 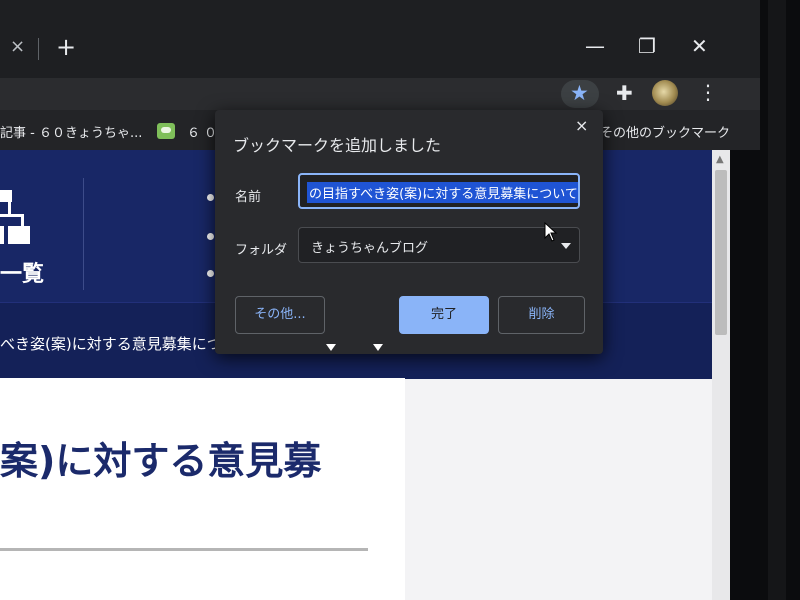 I want to click on close-icon: ×, so click(x=581, y=125).